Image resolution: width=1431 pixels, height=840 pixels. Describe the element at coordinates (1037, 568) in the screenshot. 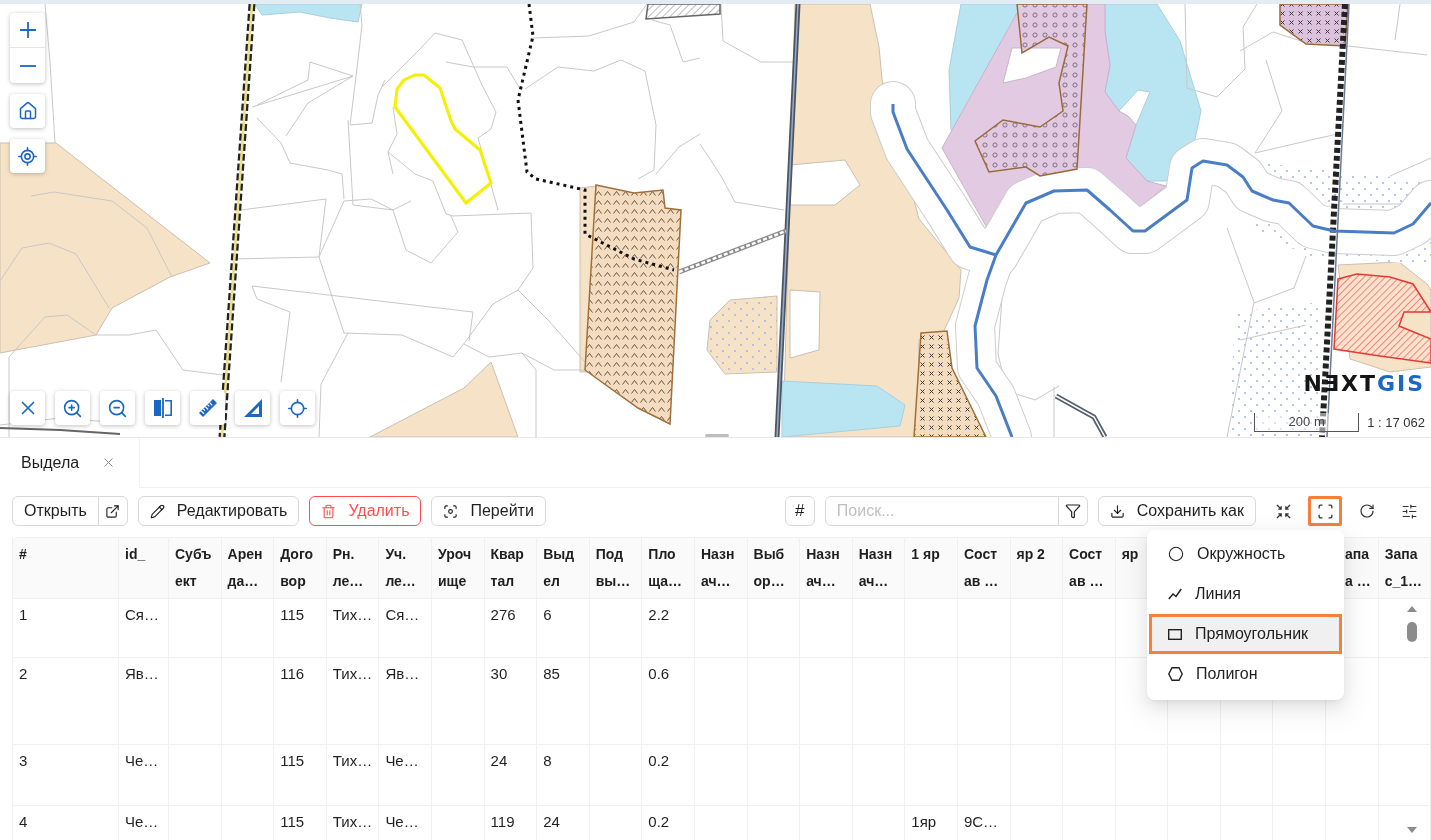

I see `column-header: яр 2` at that location.